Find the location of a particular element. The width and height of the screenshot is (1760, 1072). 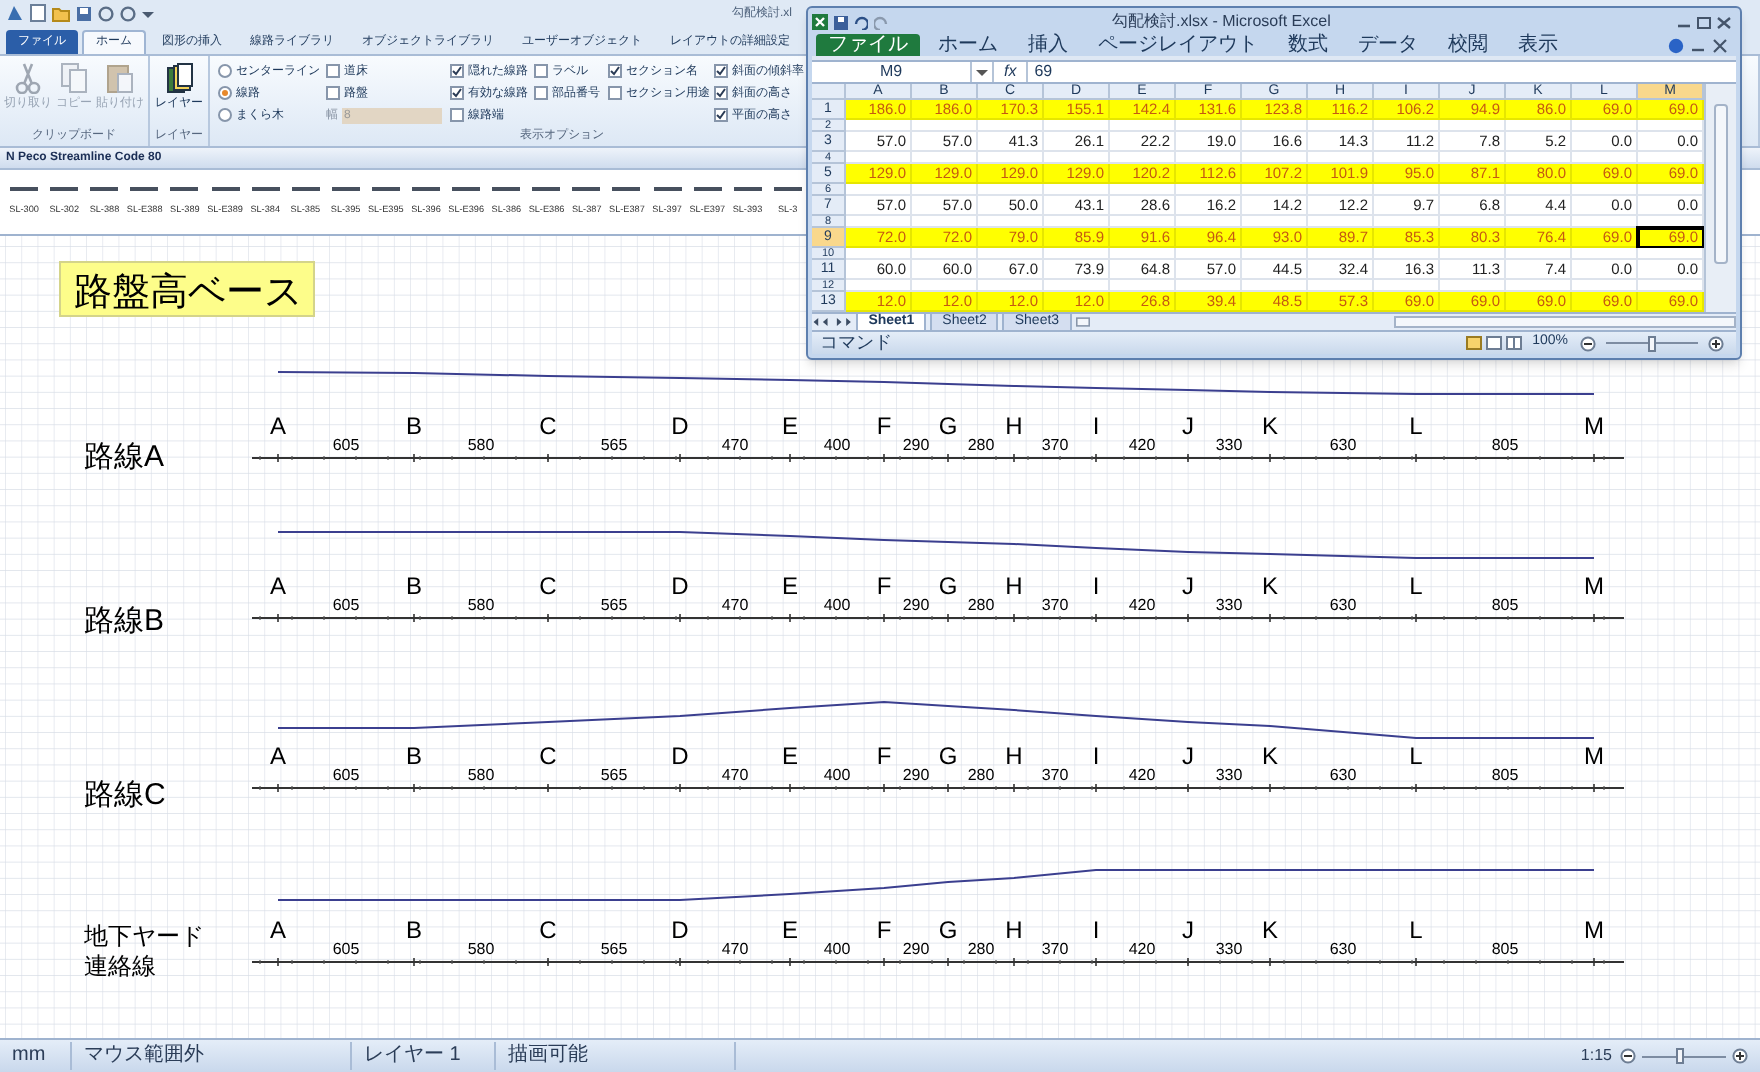

page-break-icon is located at coordinates (1514, 343).